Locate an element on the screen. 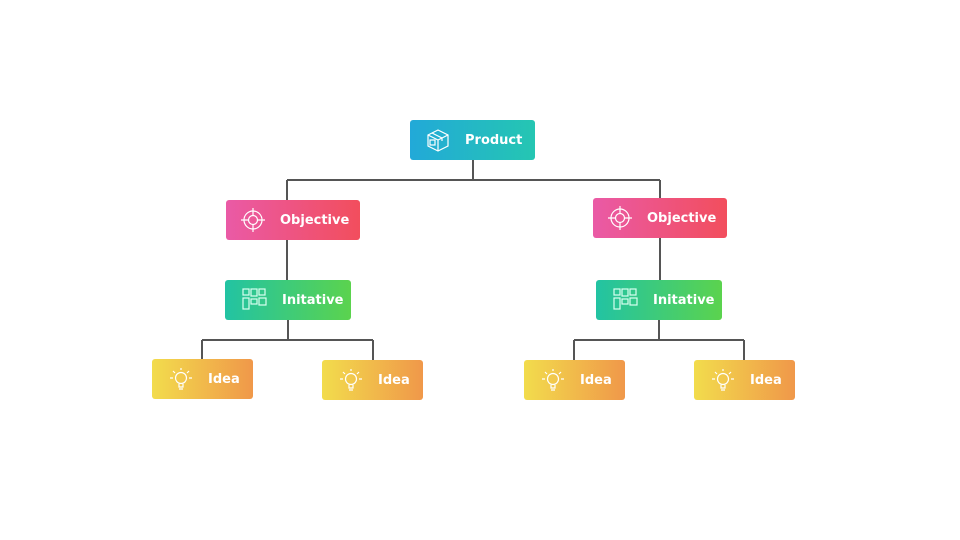 The height and width of the screenshot is (540, 960). initiative-node-right: Initative is located at coordinates (659, 300).